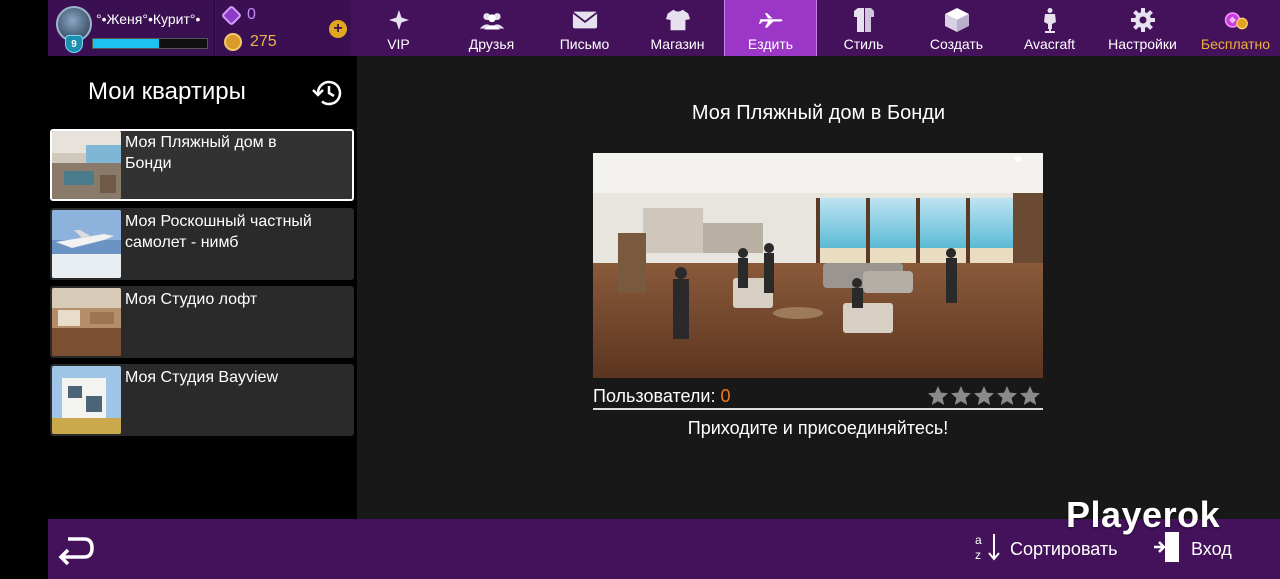 The height and width of the screenshot is (579, 1280). I want to click on apartment-preview-image, so click(818, 265).